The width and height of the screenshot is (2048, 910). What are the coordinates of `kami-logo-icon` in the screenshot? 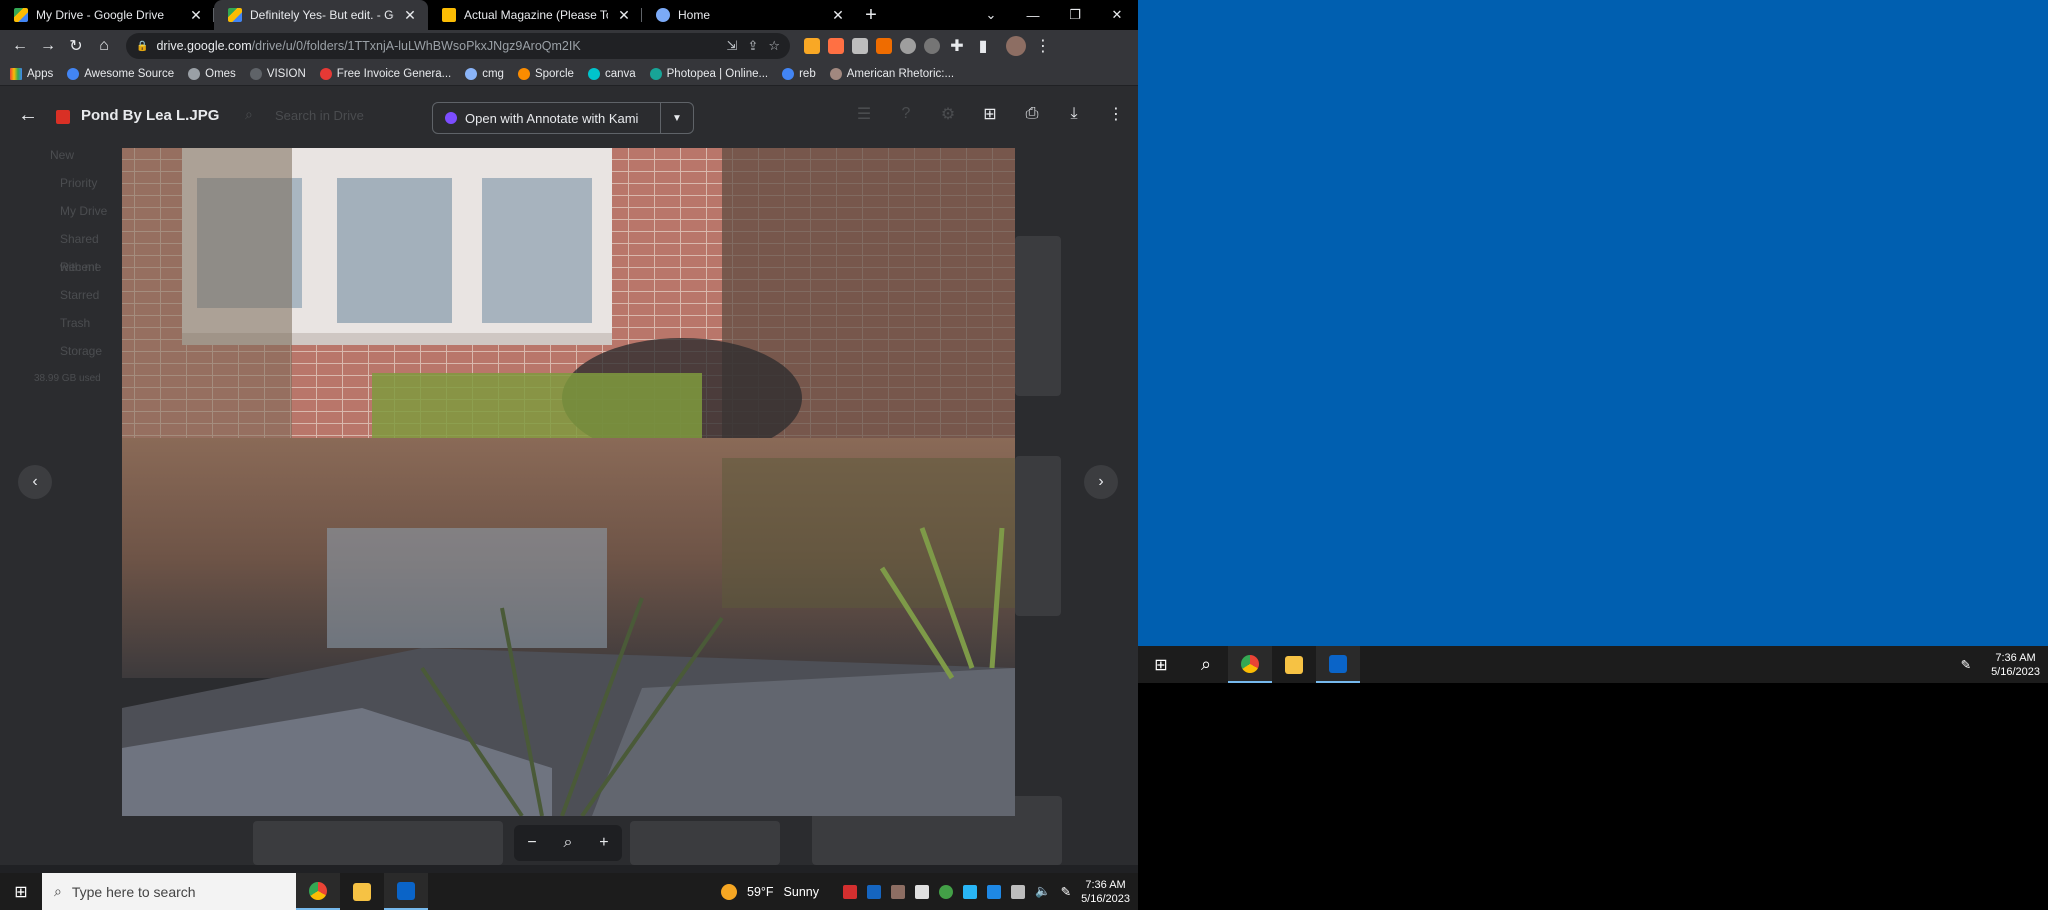 It's located at (451, 118).